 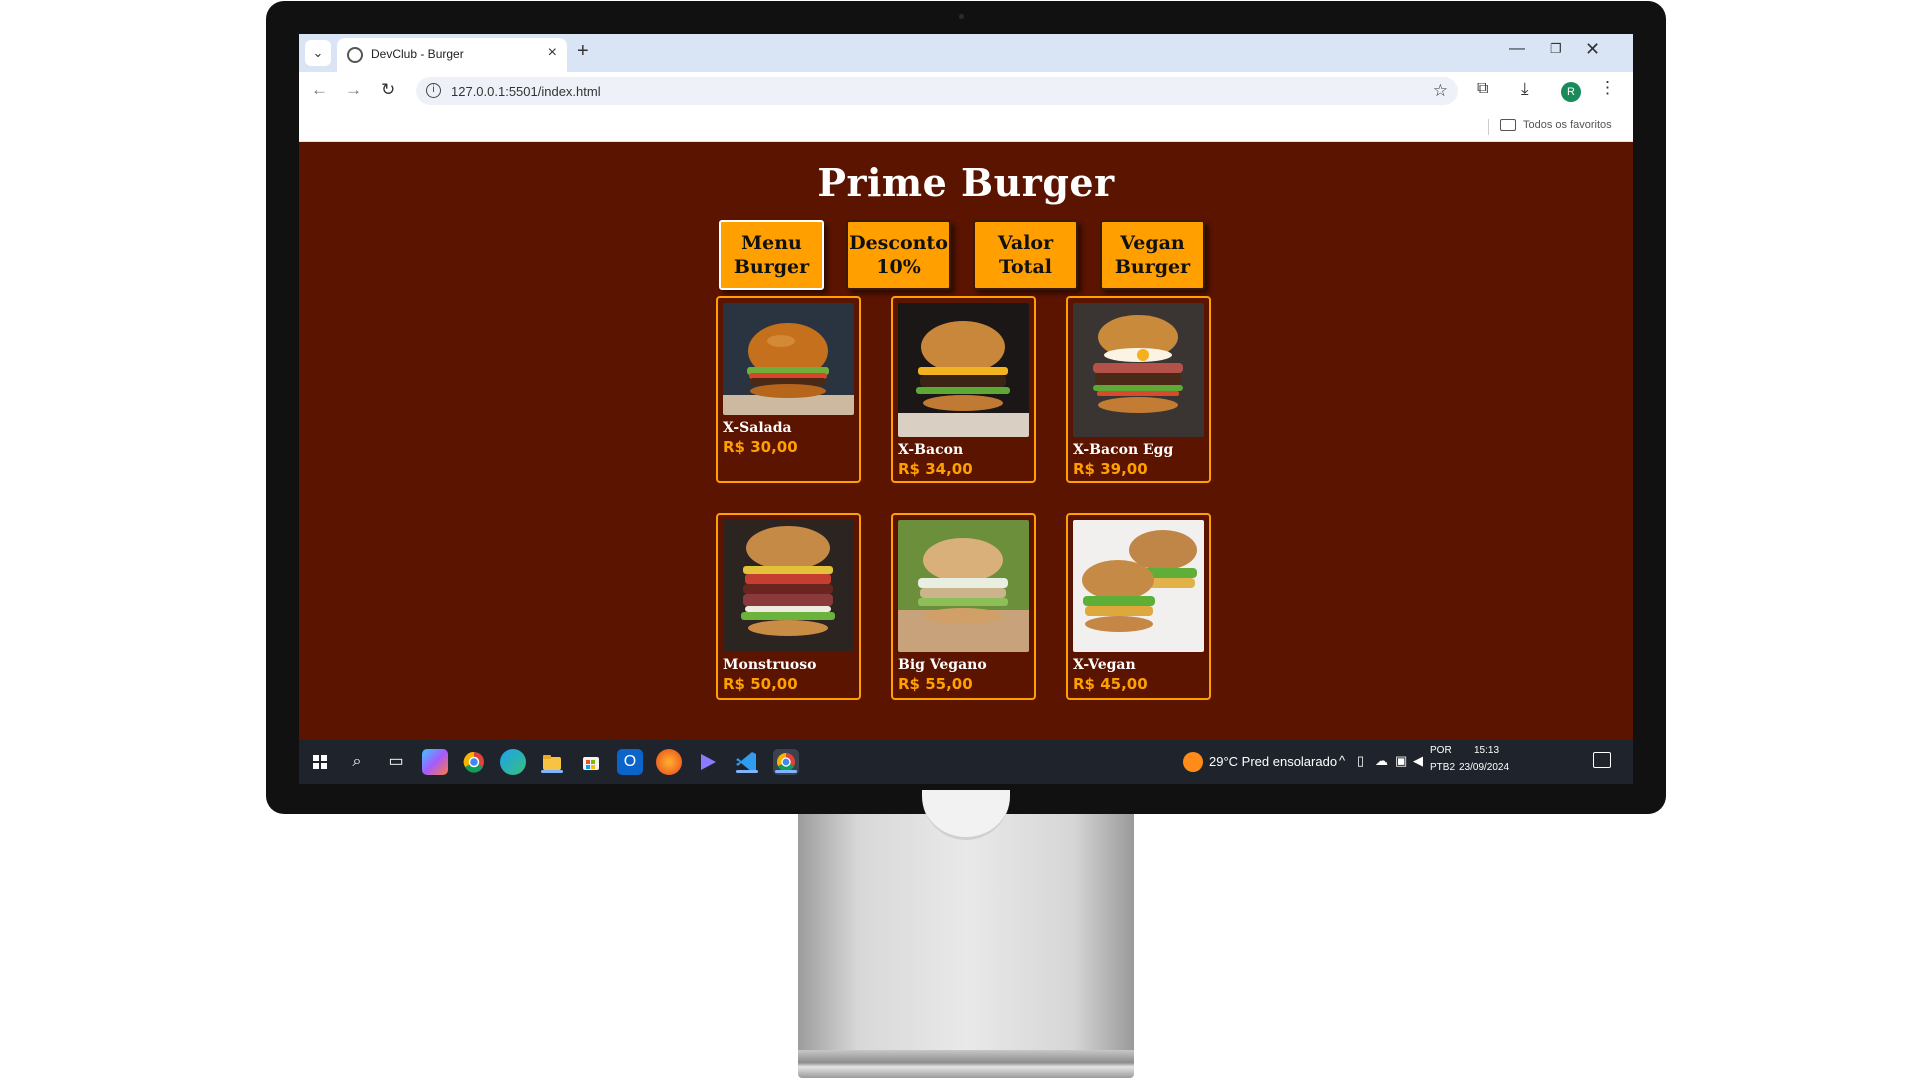 I want to click on search-icon: ⌕, so click(x=357, y=762).